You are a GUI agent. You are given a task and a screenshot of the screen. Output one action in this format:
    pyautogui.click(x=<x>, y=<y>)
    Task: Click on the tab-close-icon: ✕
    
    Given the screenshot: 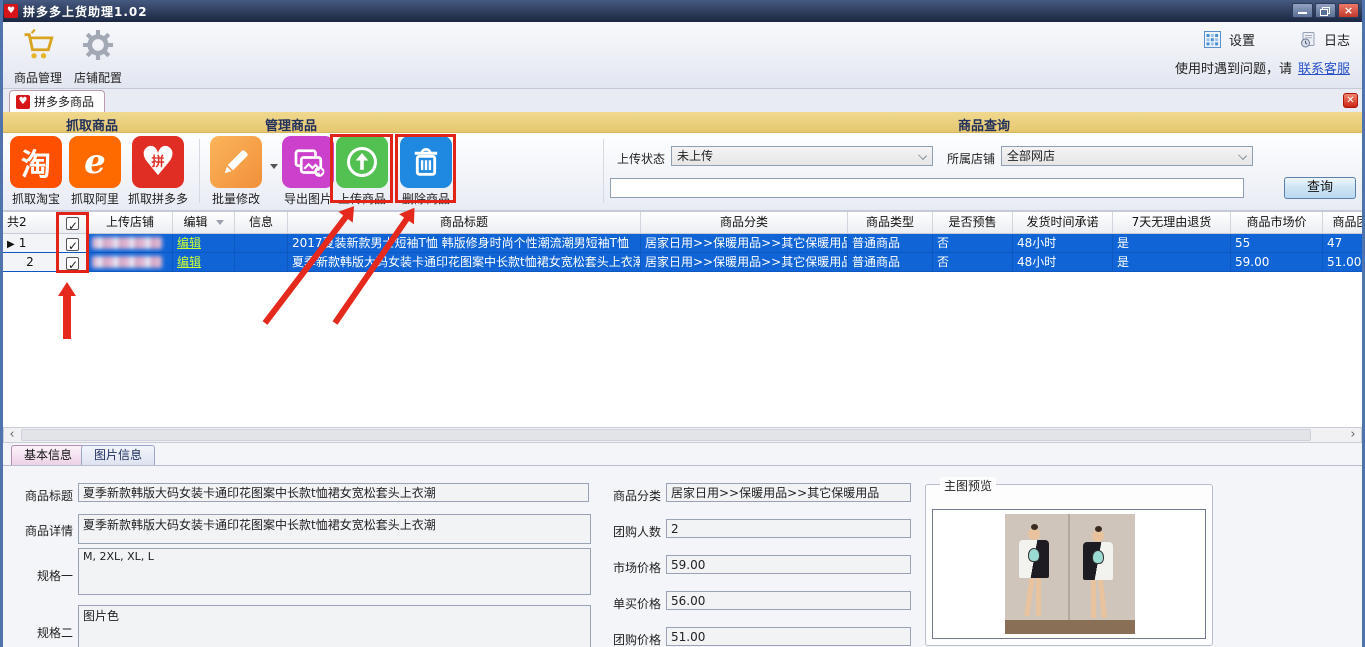 What is the action you would take?
    pyautogui.click(x=1350, y=100)
    